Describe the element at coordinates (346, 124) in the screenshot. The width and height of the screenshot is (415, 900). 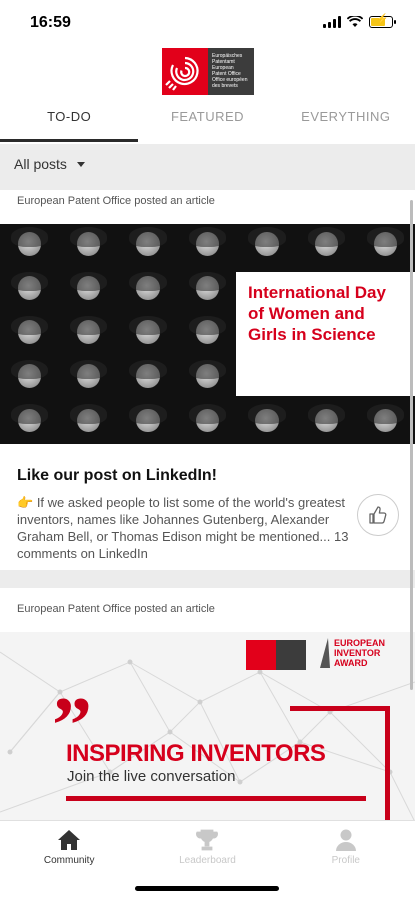
I see `tab-everything: EVERYTHING` at that location.